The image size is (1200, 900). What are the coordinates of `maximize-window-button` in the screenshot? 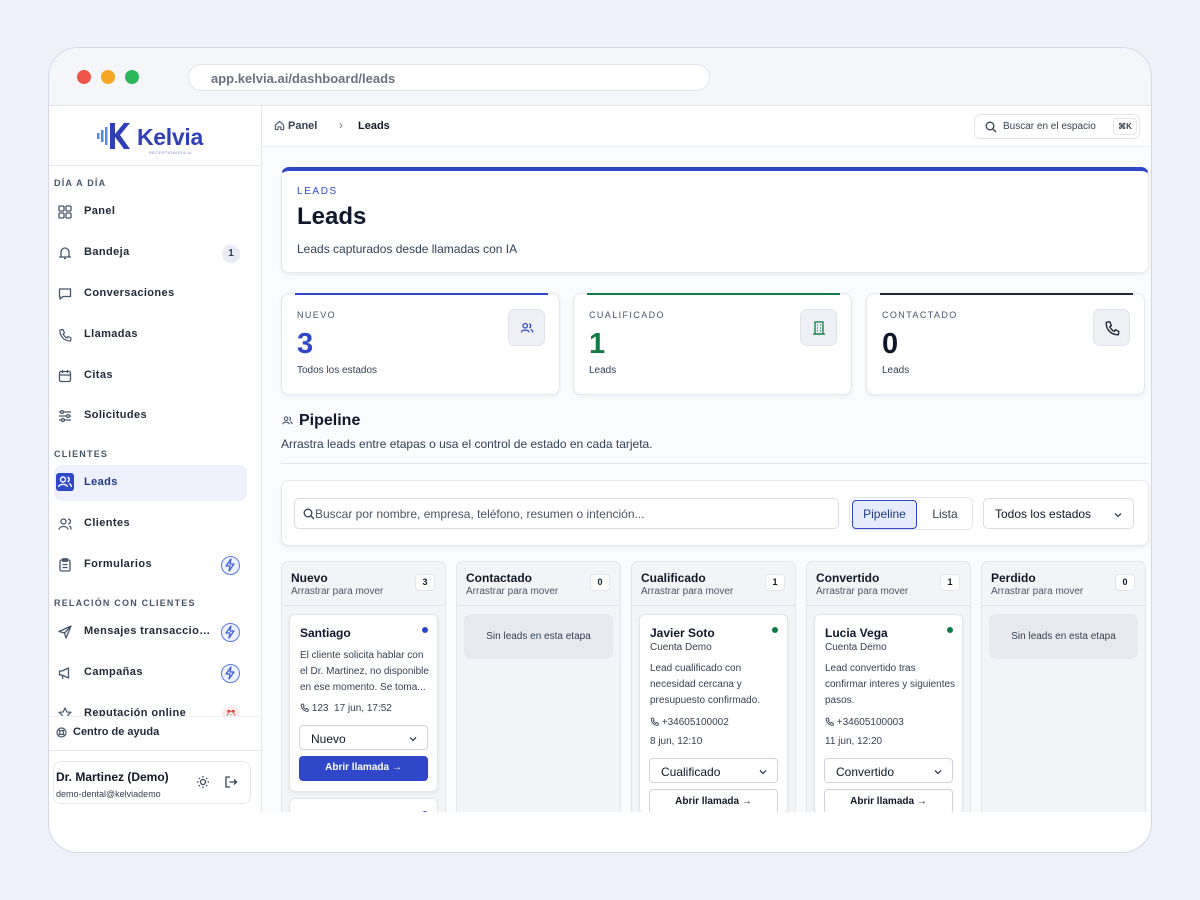 It's located at (132, 77).